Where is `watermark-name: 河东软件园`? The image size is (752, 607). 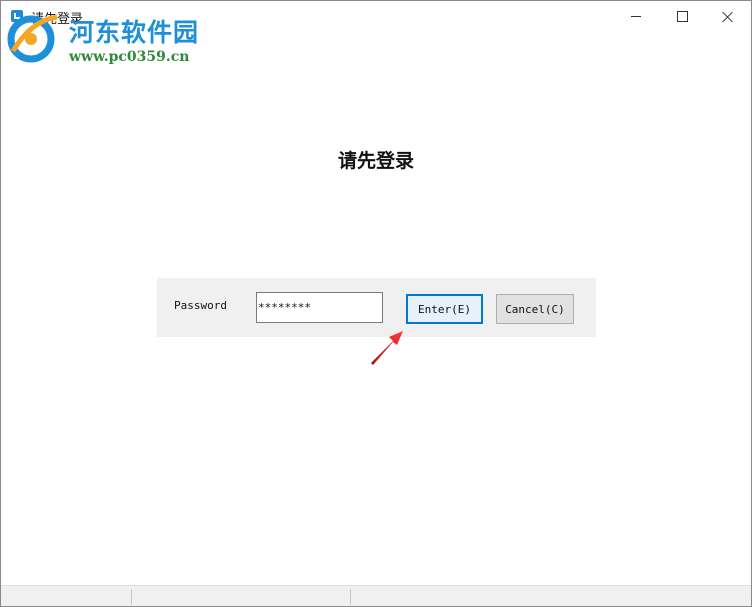
watermark-name: 河东软件园 is located at coordinates (134, 32).